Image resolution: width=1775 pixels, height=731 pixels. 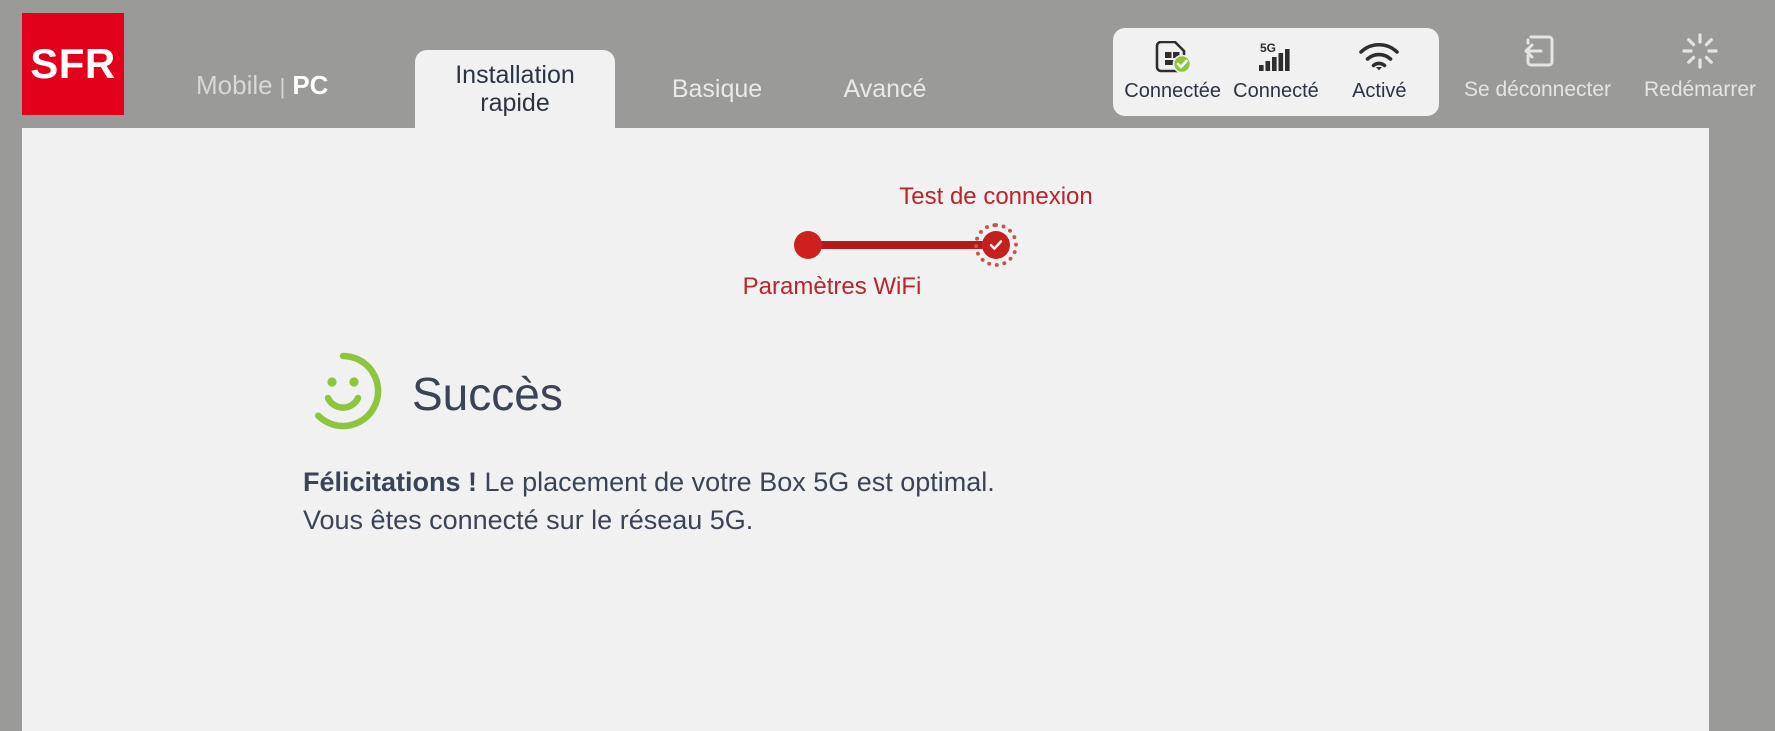 I want to click on status-label-sim: Connectée, so click(x=1173, y=91).